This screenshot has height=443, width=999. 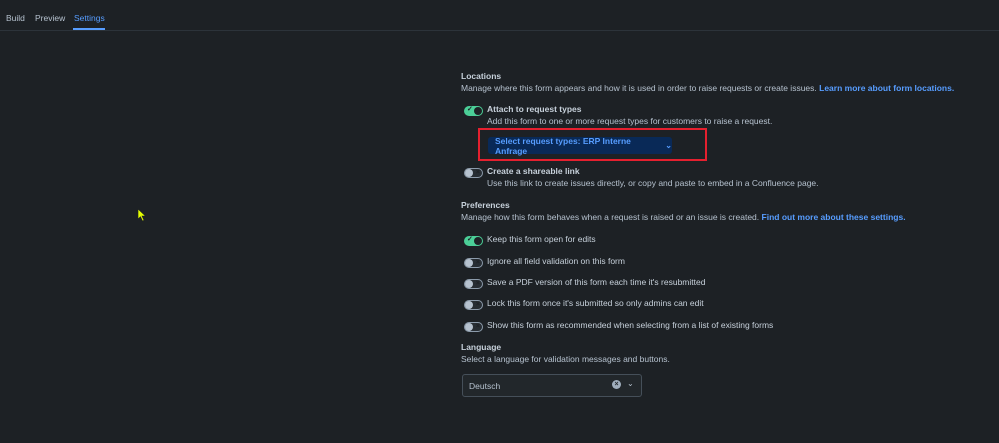 I want to click on mouse-cursor-icon, so click(x=142, y=215).